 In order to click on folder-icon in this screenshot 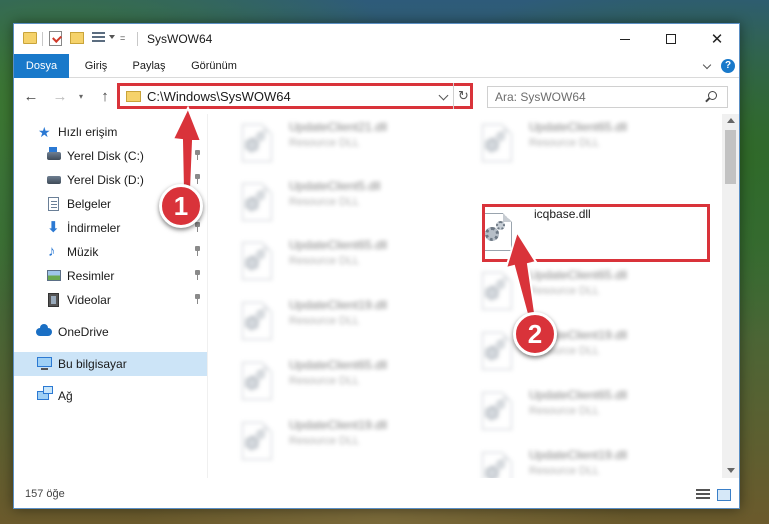, I will do `click(30, 38)`.